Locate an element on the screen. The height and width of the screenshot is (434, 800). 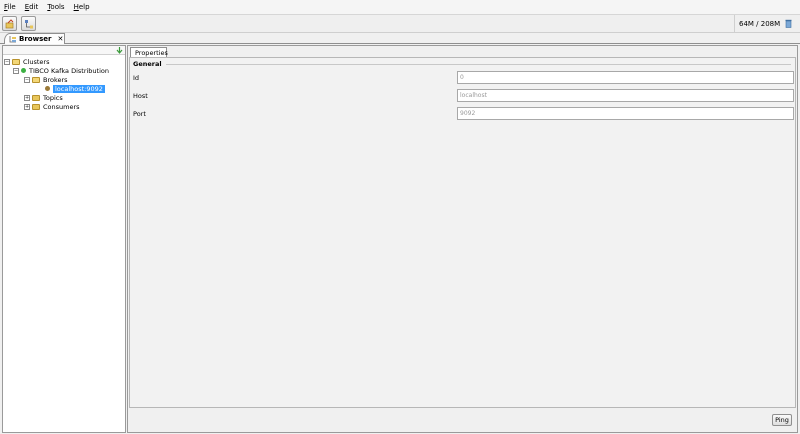
broker-icon is located at coordinates (47, 88).